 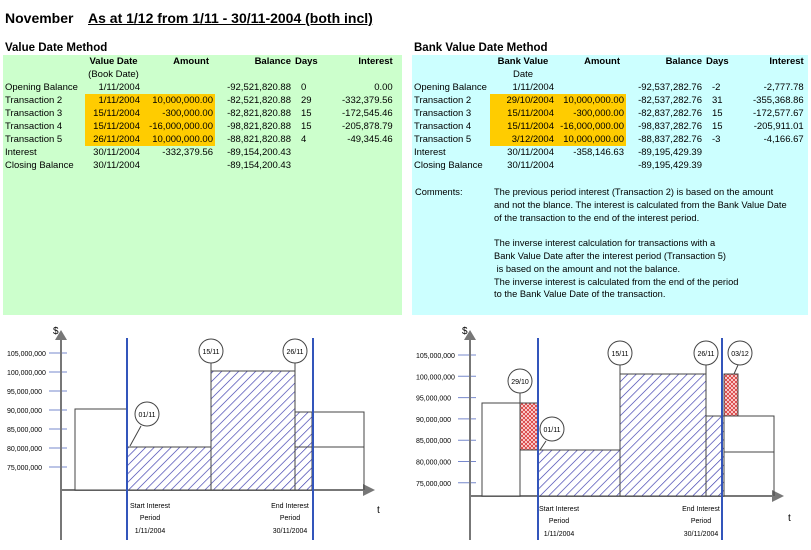 What do you see at coordinates (740, 354) in the screenshot?
I see `svg-text: 03/12` at bounding box center [740, 354].